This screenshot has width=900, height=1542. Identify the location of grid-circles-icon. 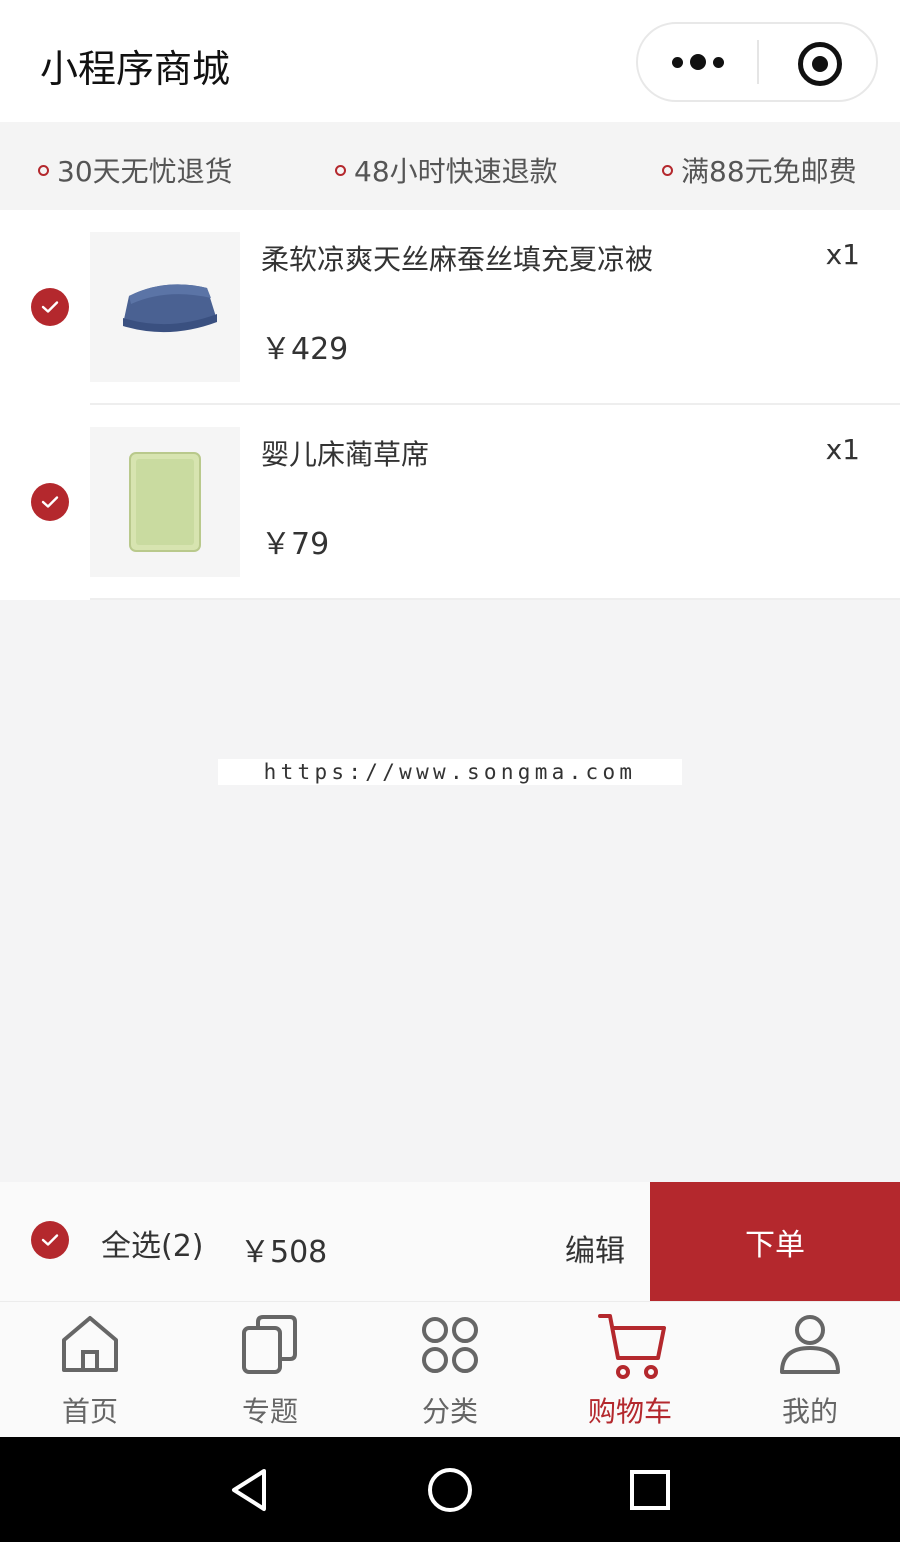
(450, 1345).